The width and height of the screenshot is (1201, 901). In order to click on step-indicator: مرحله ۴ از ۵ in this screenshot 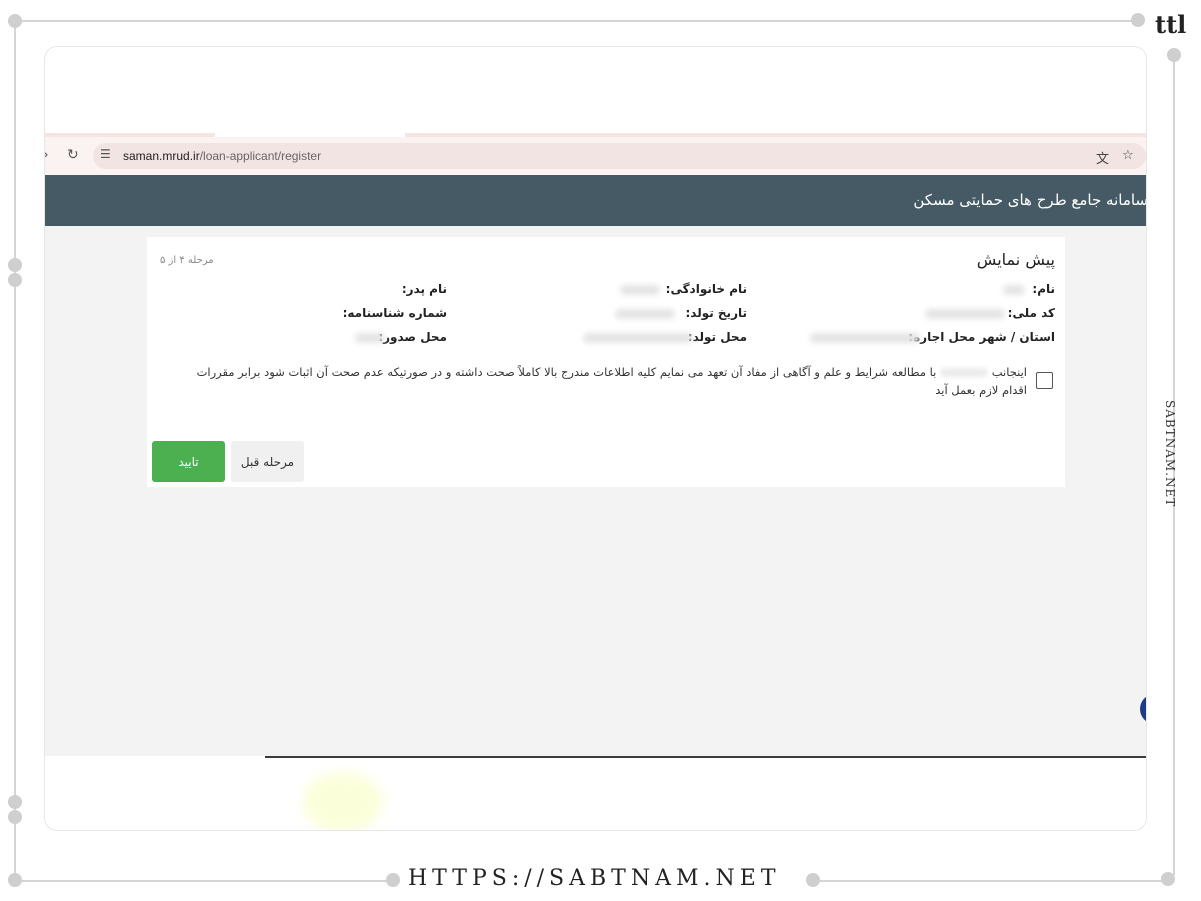, I will do `click(187, 260)`.